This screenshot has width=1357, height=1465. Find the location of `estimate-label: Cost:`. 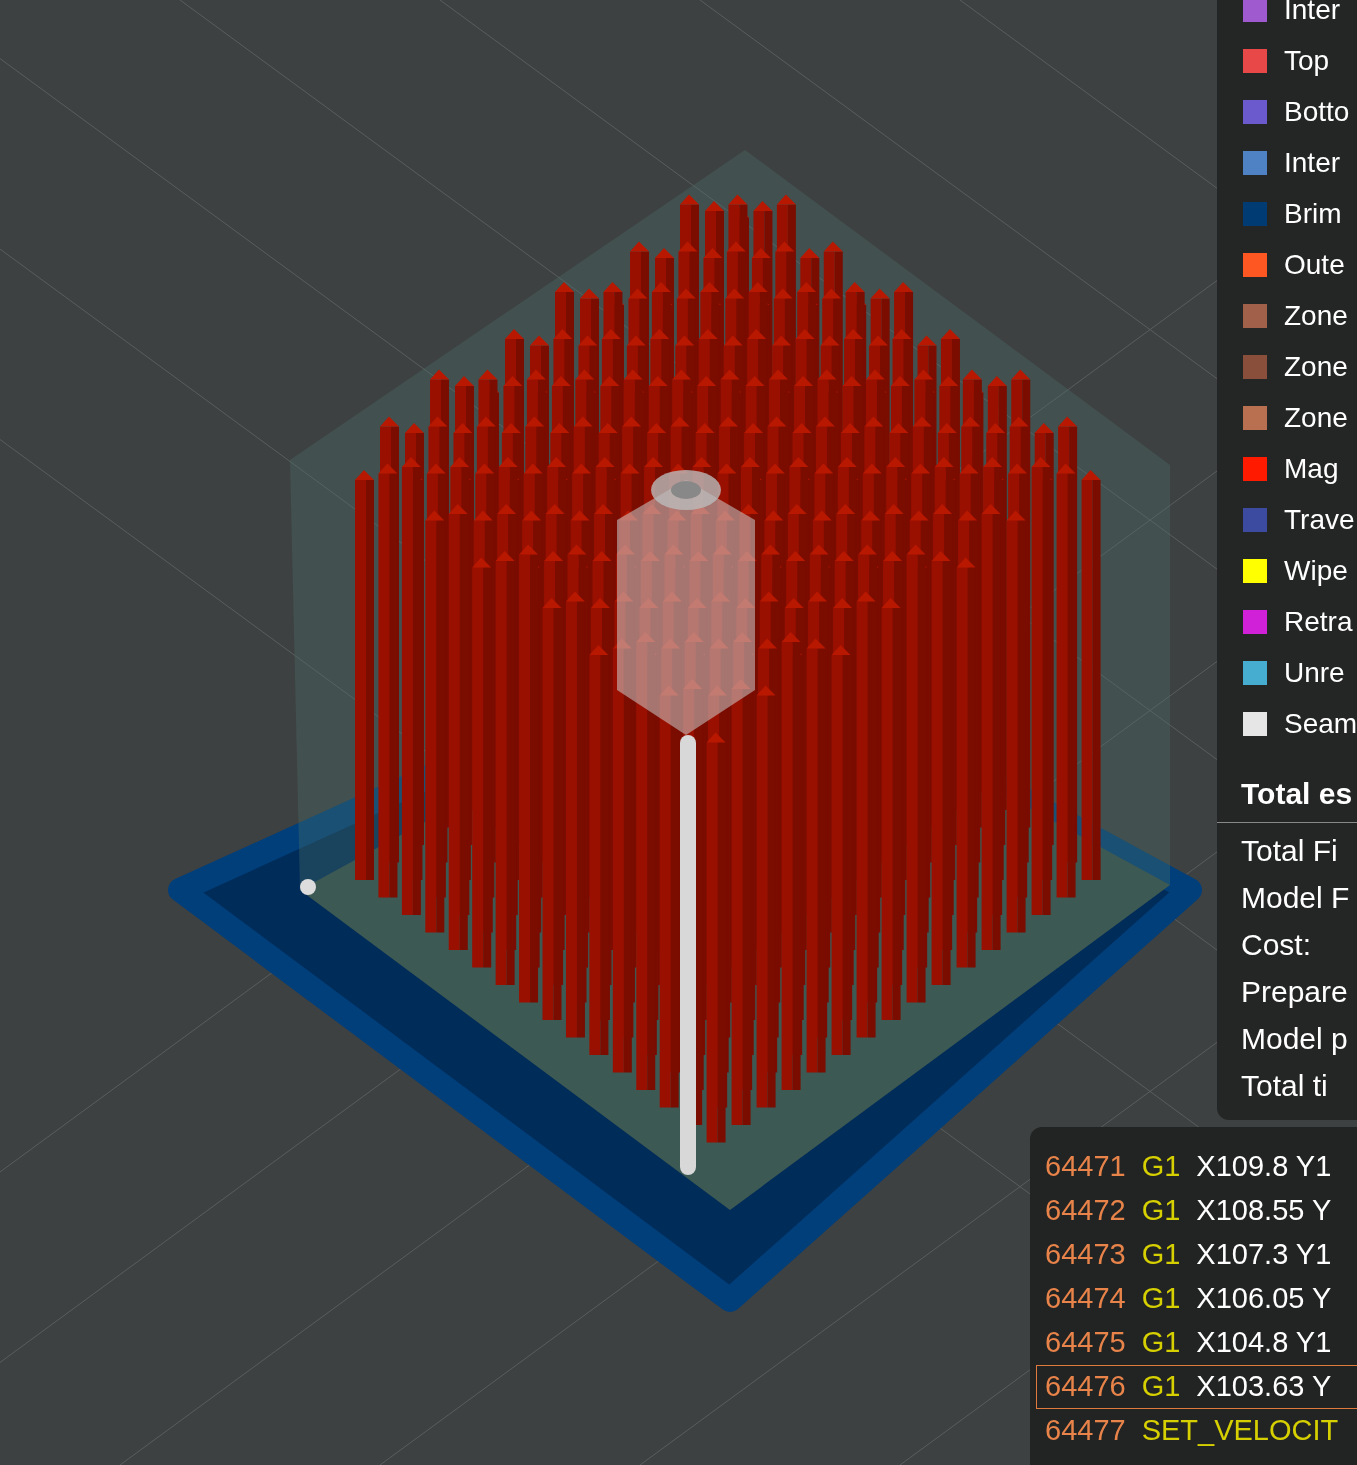

estimate-label: Cost: is located at coordinates (1277, 945).